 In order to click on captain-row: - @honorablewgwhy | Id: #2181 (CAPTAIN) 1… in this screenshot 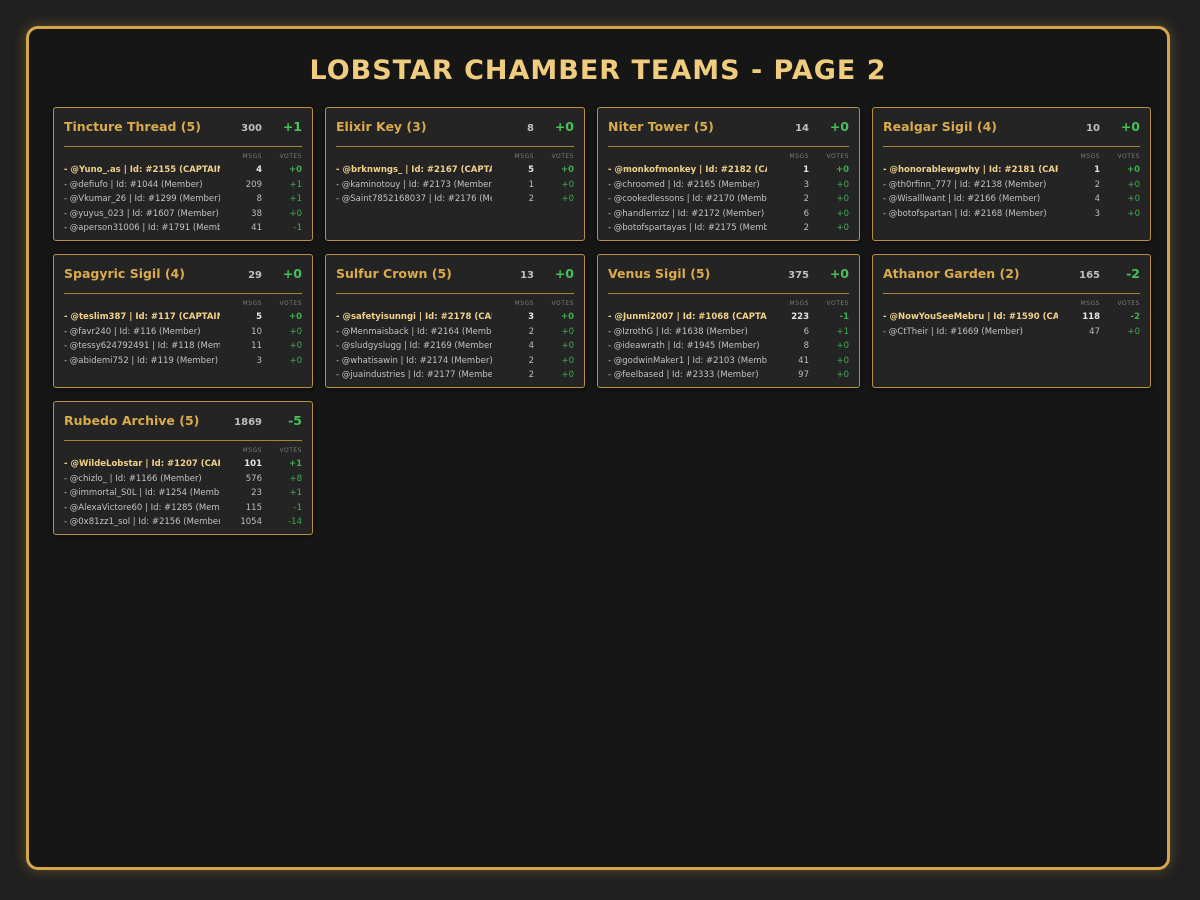, I will do `click(1011, 170)`.